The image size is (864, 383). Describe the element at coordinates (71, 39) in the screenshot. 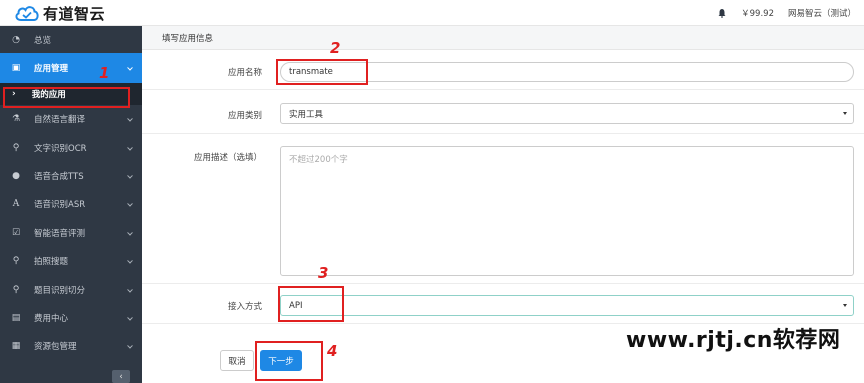

I see `sidebar-item-overview: ◔ 总览` at that location.